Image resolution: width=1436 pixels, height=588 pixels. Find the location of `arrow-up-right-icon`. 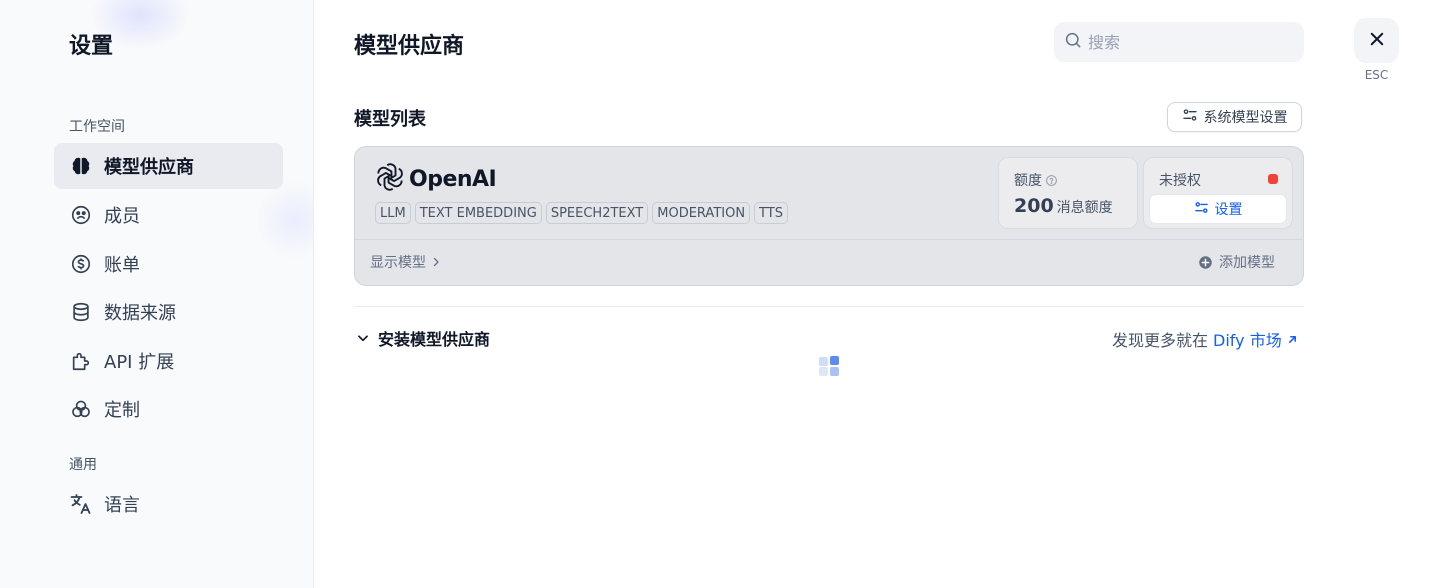

arrow-up-right-icon is located at coordinates (1290, 339).